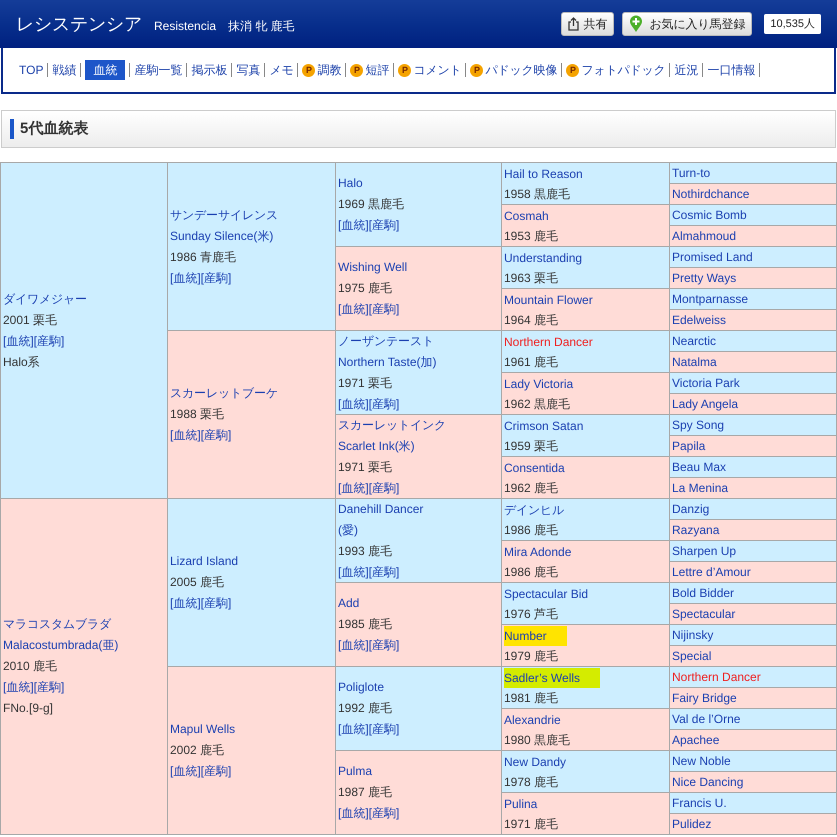  What do you see at coordinates (711, 572) in the screenshot?
I see `horse-name-link: Lettre d’Amour` at bounding box center [711, 572].